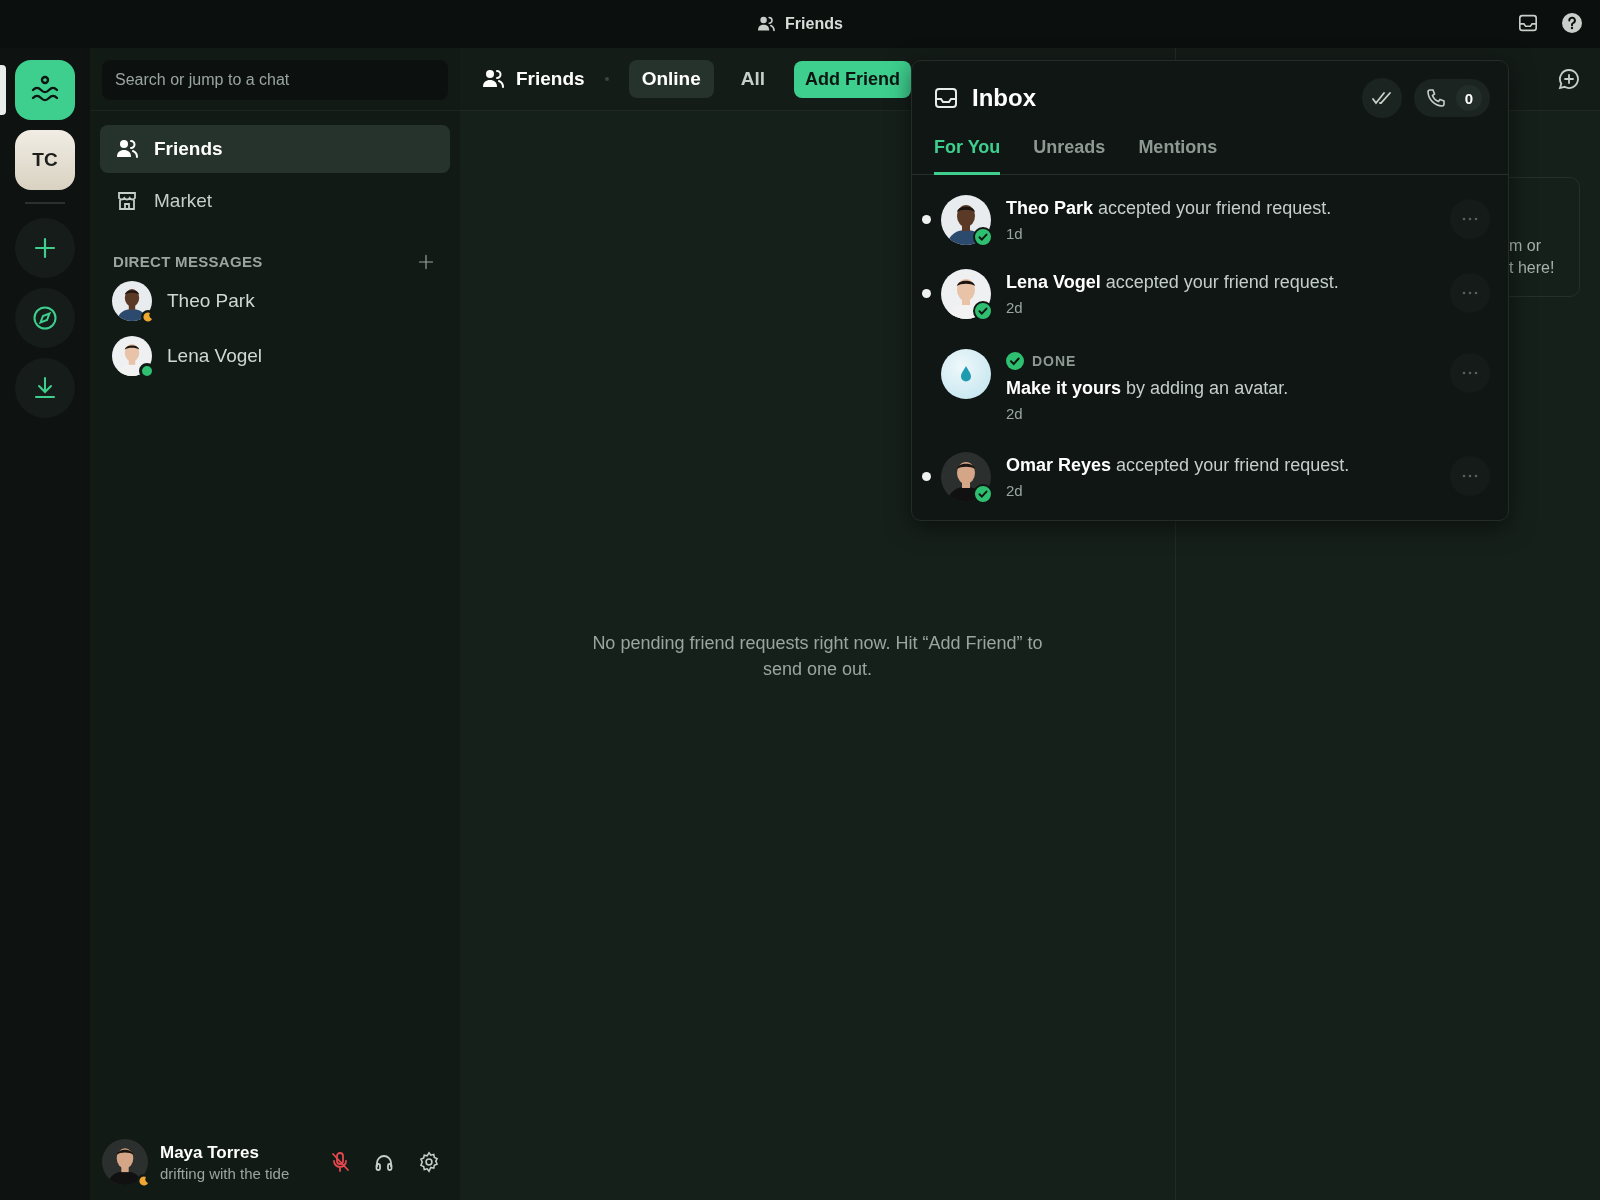  Describe the element at coordinates (814, 24) in the screenshot. I see `window-title: Friends` at that location.